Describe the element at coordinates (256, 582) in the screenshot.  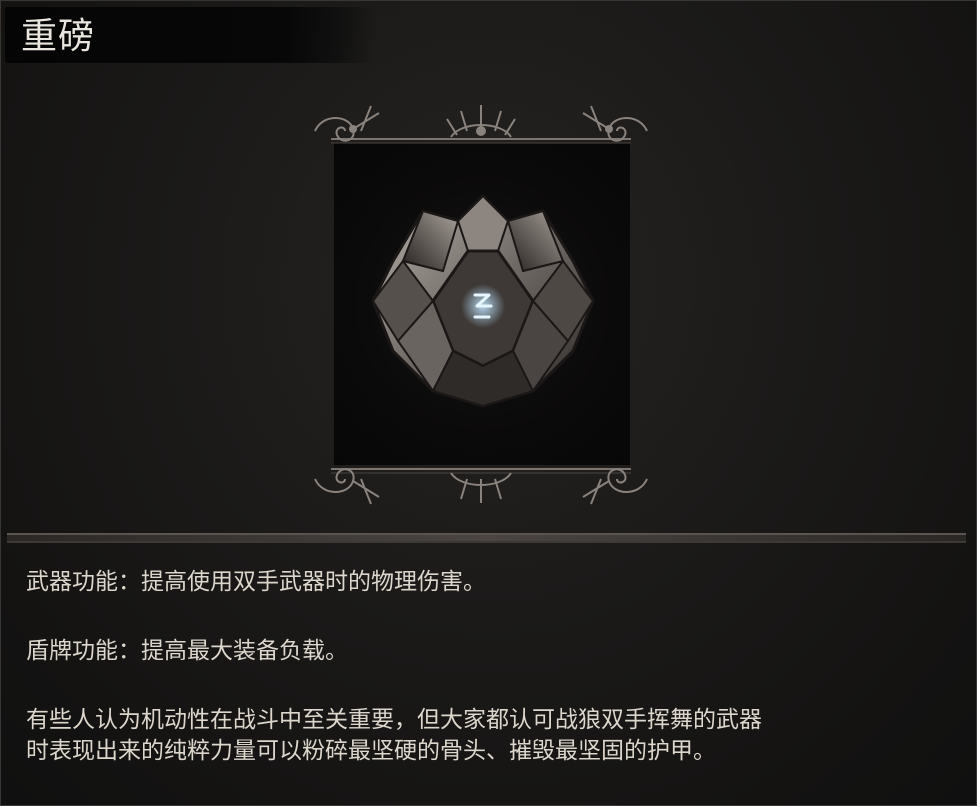
I see `weapon-function-text: 武器功能：提高使用双手武器时的物理伤害。` at that location.